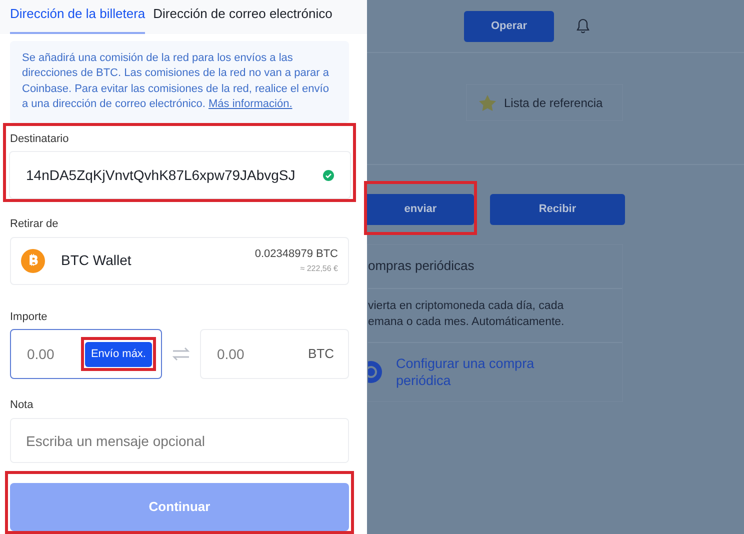  I want to click on wallet-name: BTC Wallet, so click(96, 260).